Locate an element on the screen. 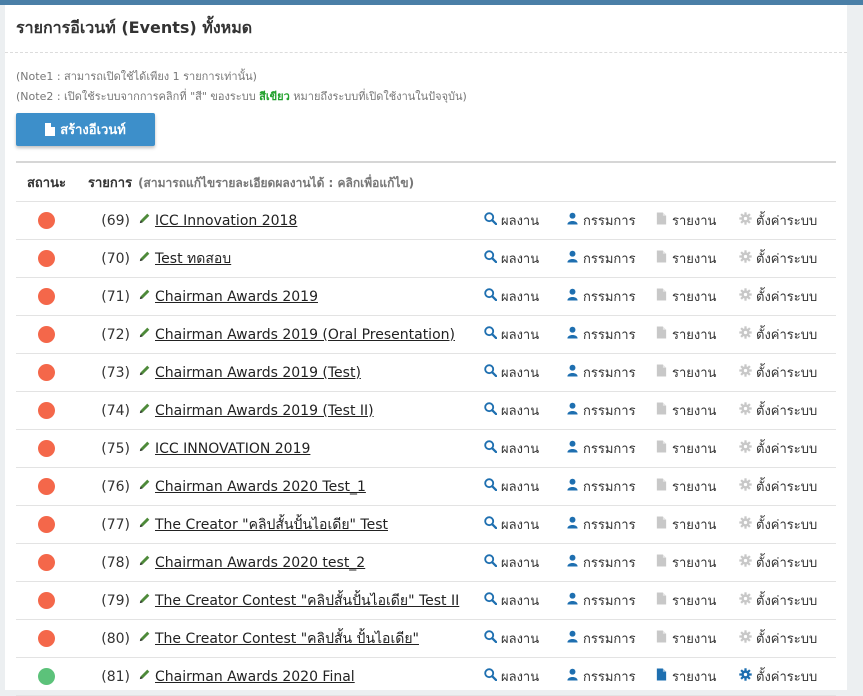  event-name-link: Chairman Awards 2020 Test_1 is located at coordinates (260, 487).